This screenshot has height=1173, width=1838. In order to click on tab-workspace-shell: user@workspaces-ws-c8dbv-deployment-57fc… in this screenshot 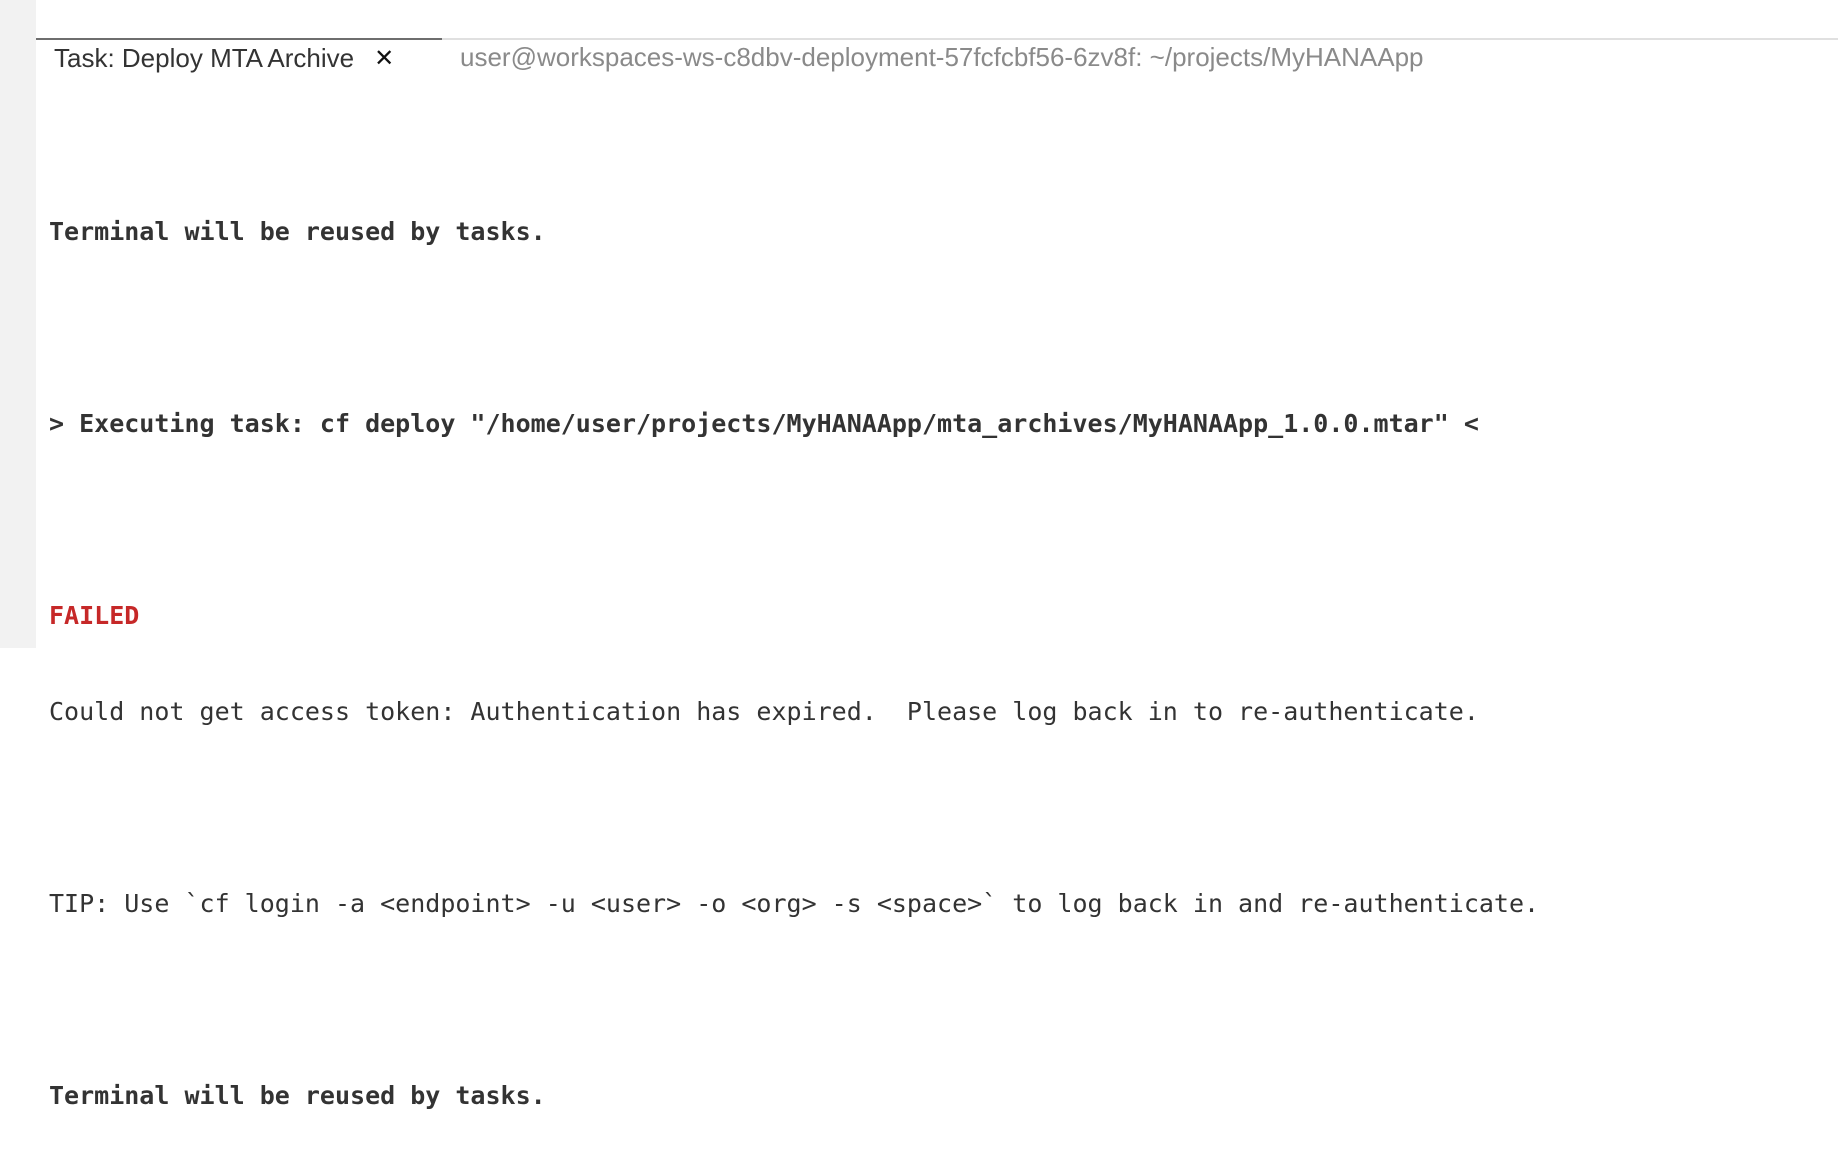, I will do `click(942, 57)`.